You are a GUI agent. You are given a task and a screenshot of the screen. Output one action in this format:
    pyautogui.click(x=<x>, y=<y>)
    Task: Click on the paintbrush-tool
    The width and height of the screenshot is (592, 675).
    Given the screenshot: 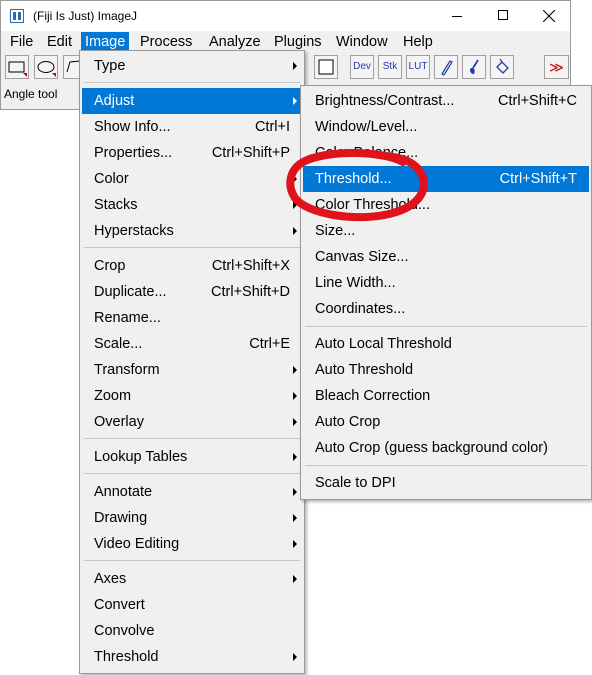 What is the action you would take?
    pyautogui.click(x=474, y=67)
    